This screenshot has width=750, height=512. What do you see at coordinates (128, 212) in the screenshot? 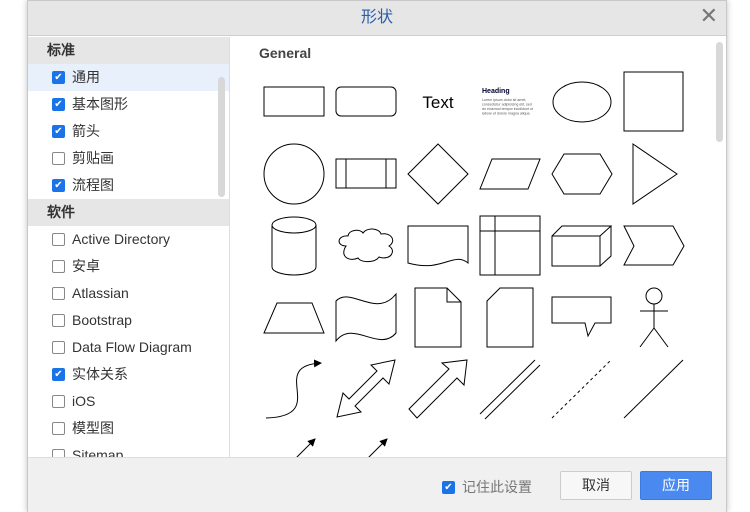
I see `category-software: 软件` at bounding box center [128, 212].